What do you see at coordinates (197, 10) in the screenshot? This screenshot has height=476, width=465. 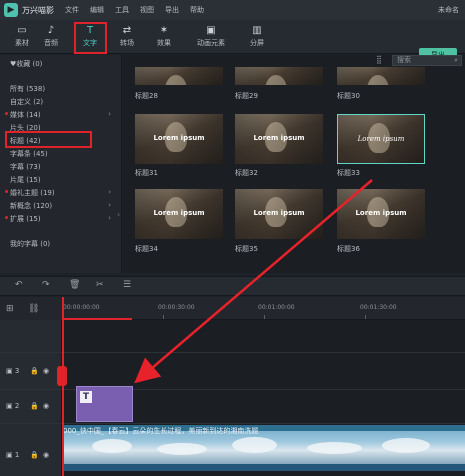 I see `menu-help: 帮助` at bounding box center [197, 10].